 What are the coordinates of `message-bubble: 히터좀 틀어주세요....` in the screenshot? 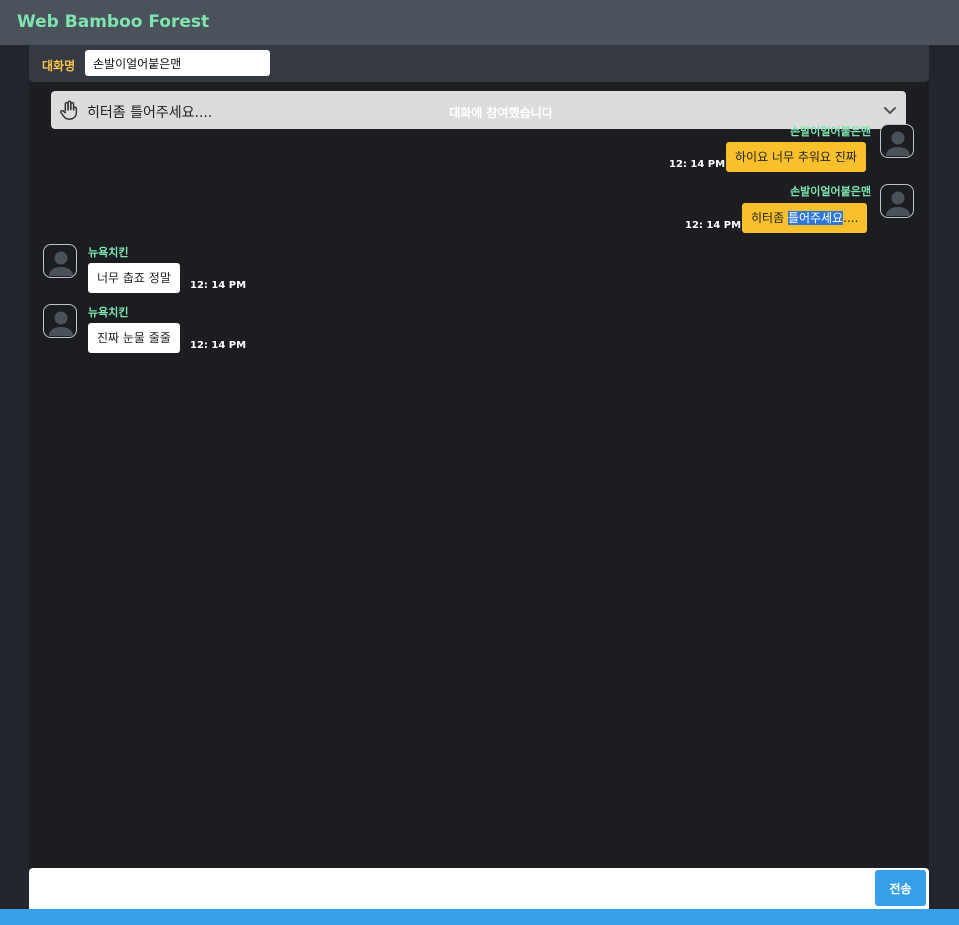 It's located at (805, 218).